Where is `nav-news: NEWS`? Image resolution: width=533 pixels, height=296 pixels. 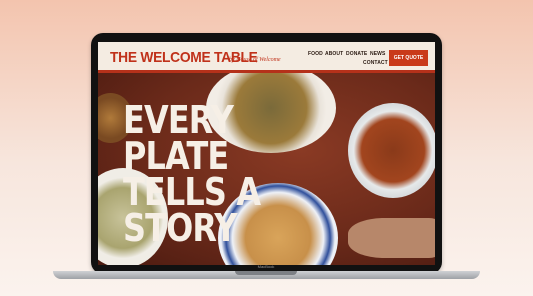
nav-news: NEWS is located at coordinates (377, 54).